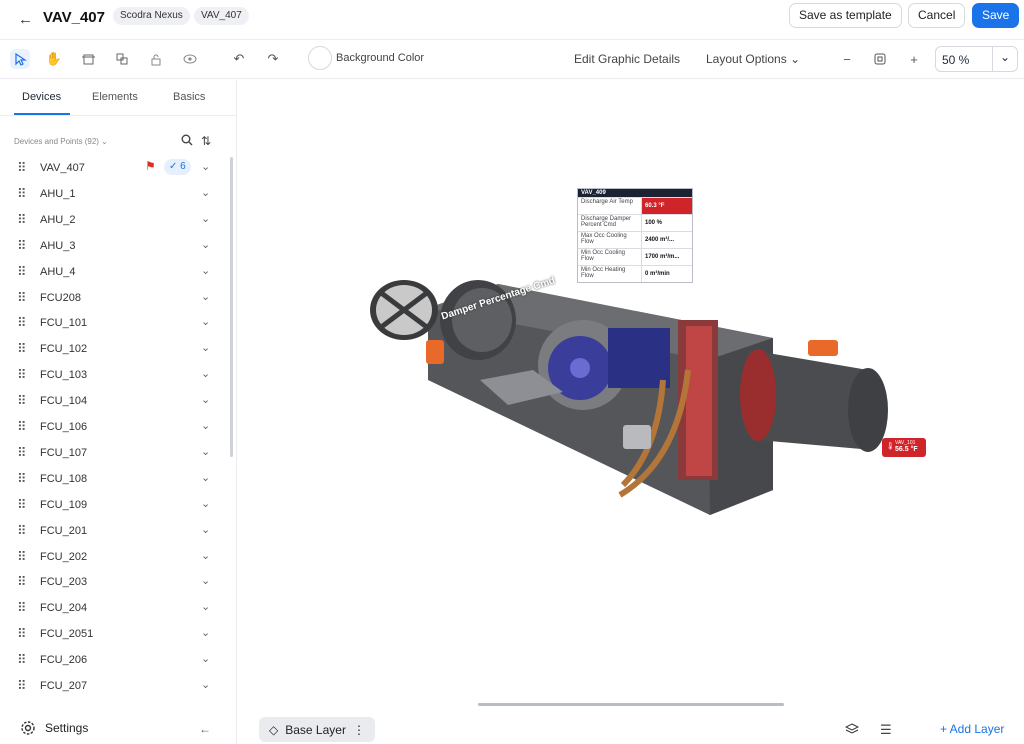 The width and height of the screenshot is (1024, 744). What do you see at coordinates (115, 454) in the screenshot?
I see `list-item: ⠿ FCU_107 ⌄` at bounding box center [115, 454].